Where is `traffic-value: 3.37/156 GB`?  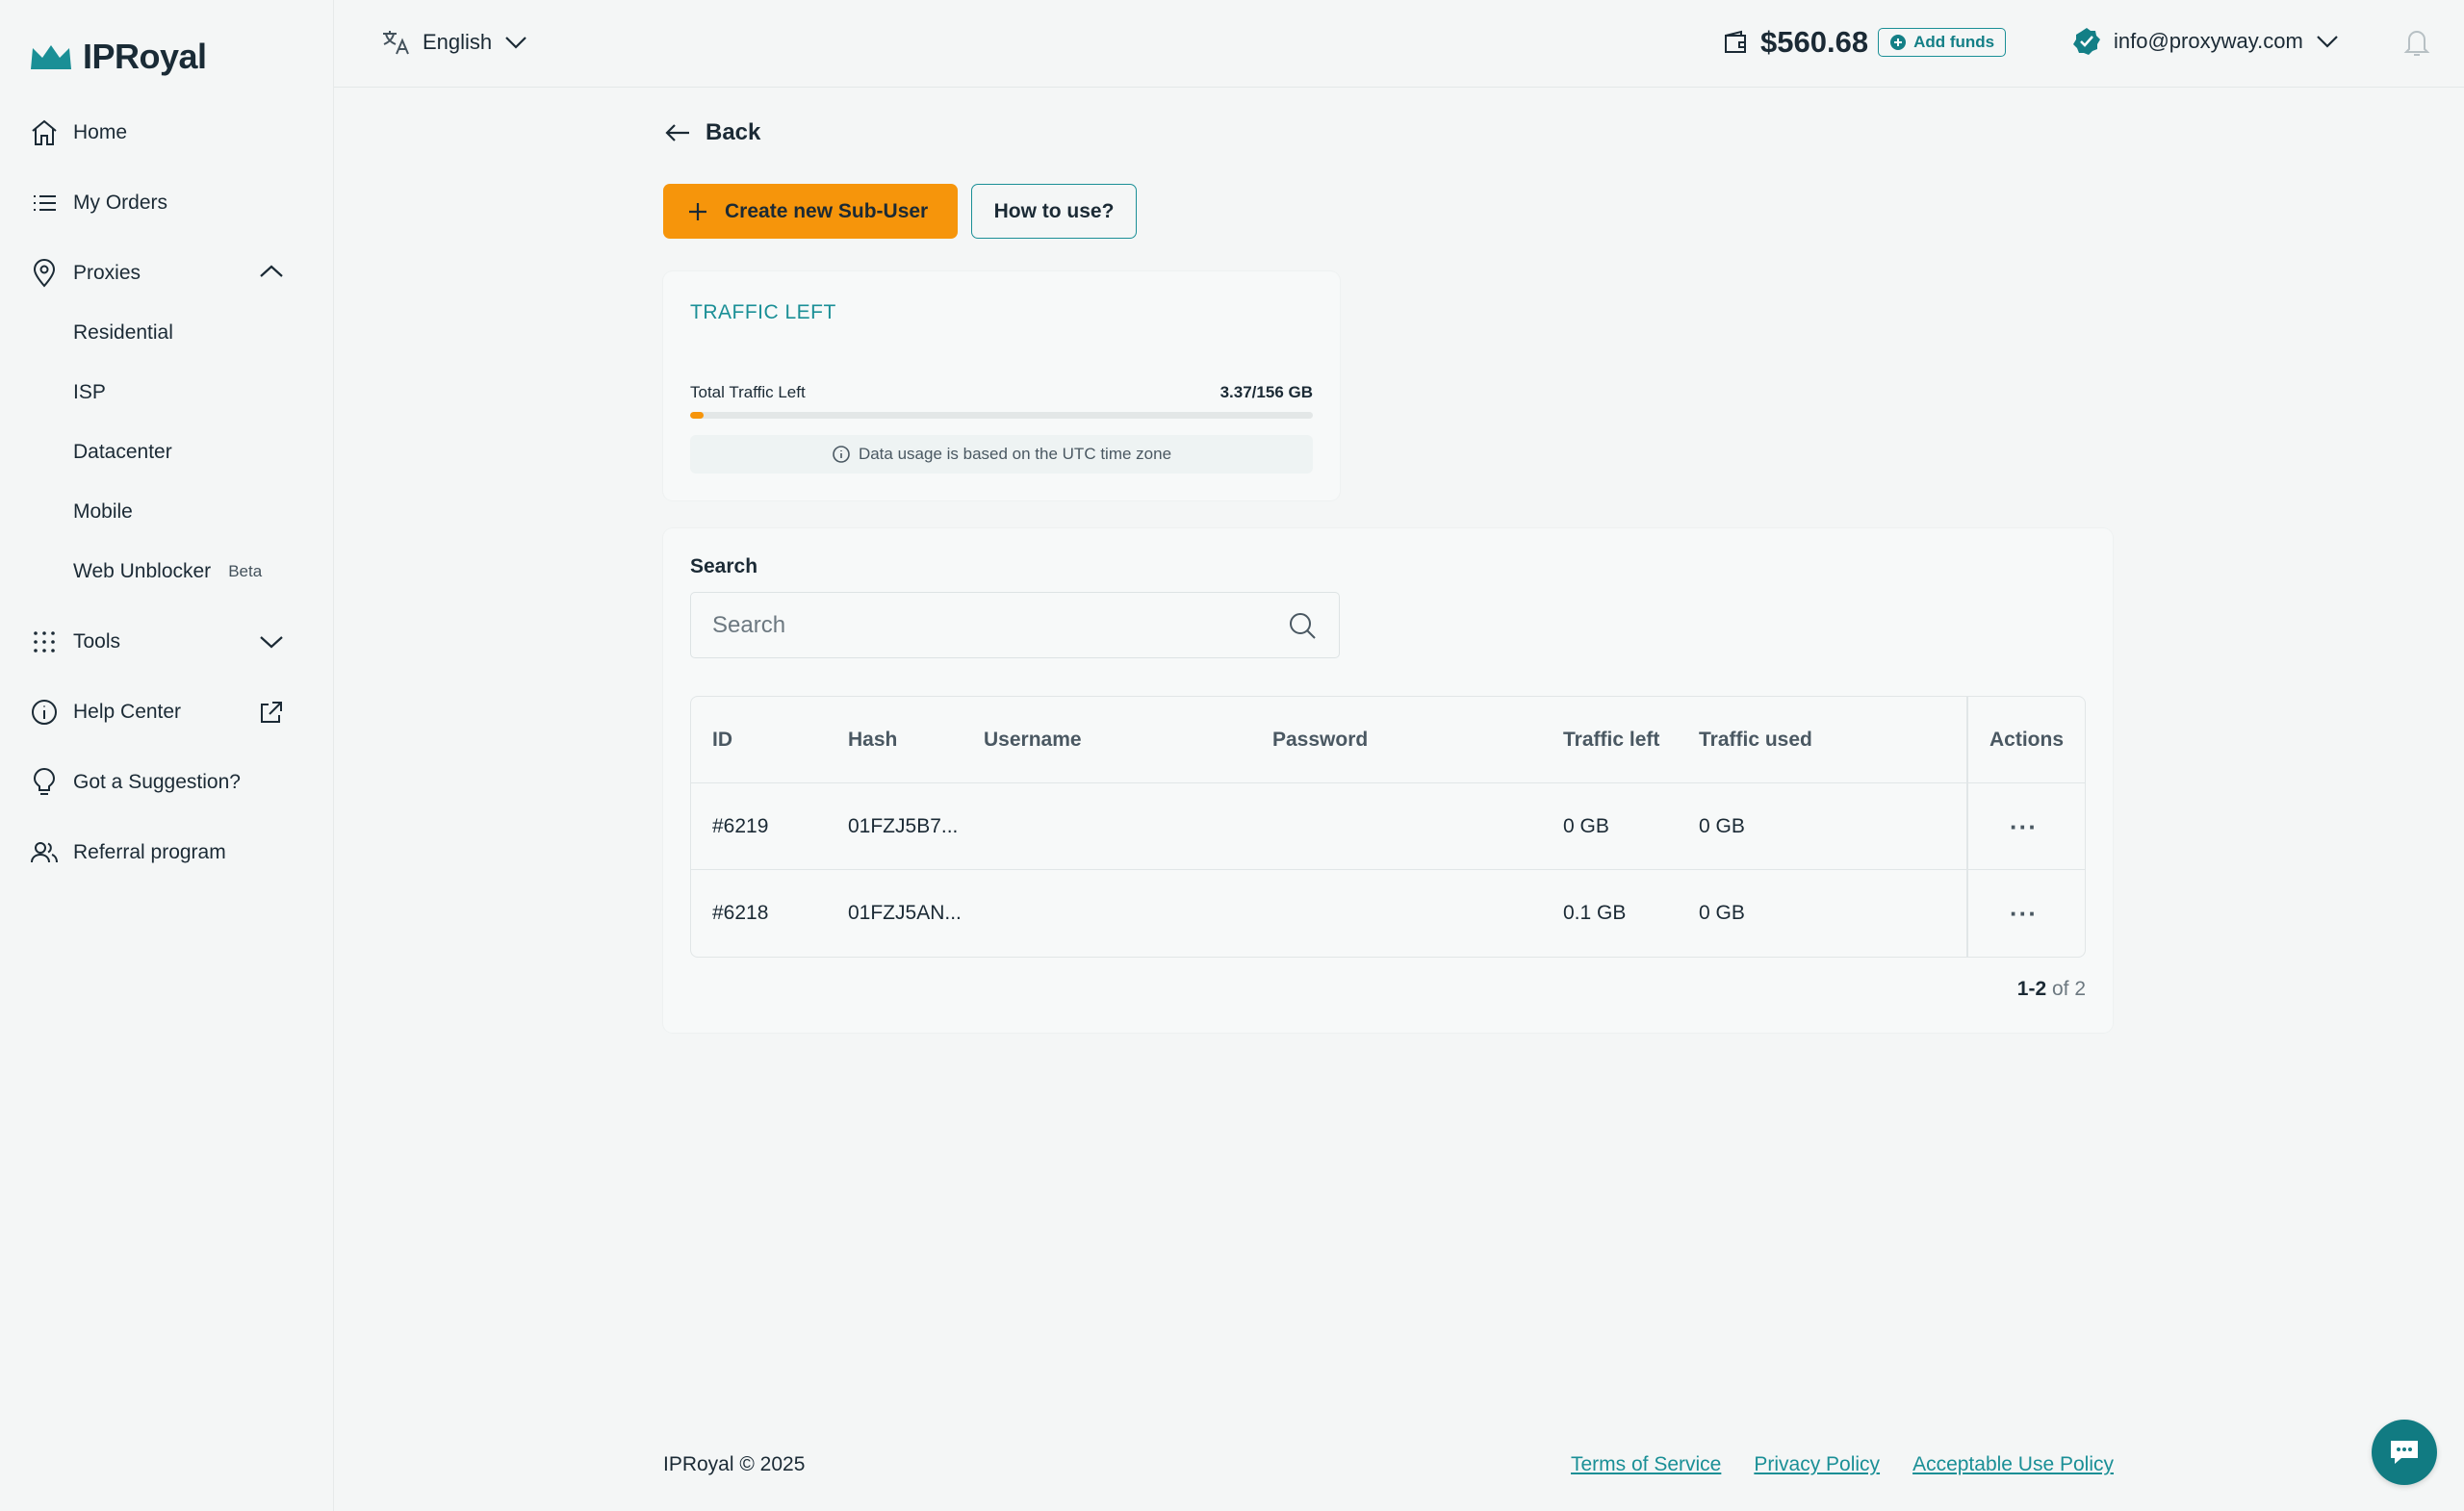
traffic-value: 3.37/156 GB is located at coordinates (1266, 392).